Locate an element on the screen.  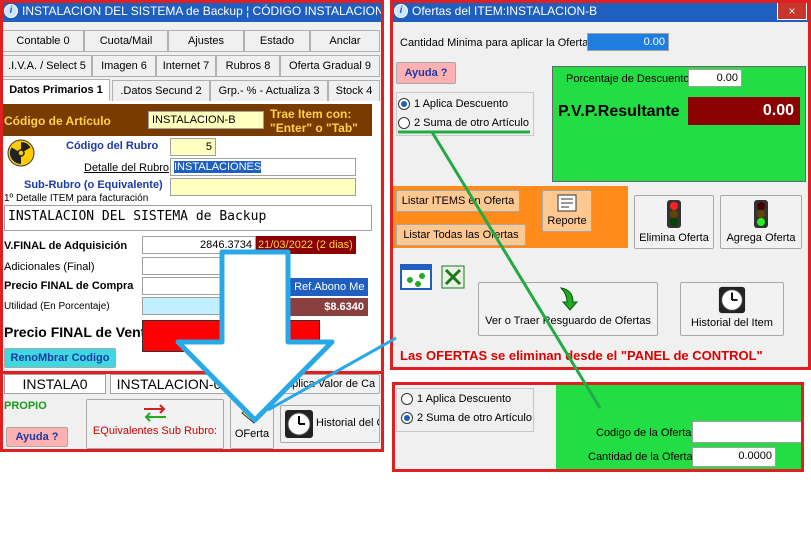
suma-articulo-frame is located at coordinates (598, 427).